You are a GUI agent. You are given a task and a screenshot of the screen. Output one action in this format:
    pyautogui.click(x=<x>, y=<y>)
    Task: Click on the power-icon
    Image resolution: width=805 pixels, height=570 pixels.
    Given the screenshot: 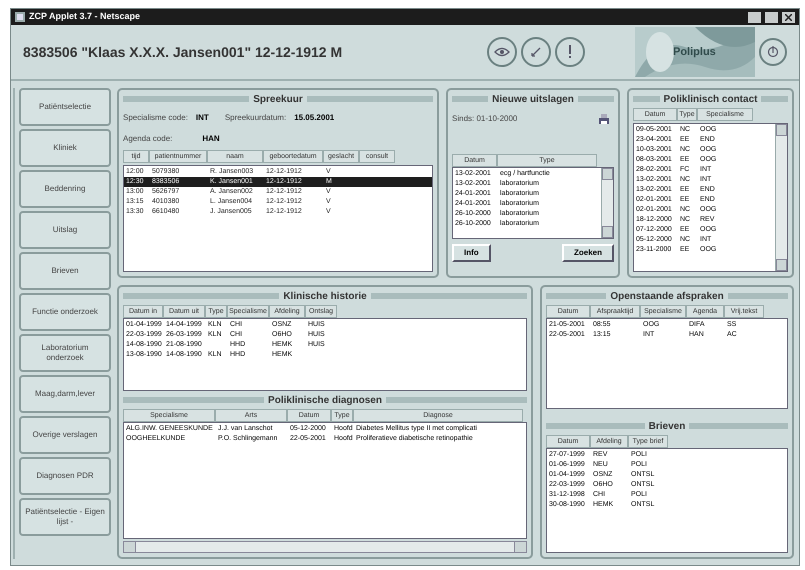 What is the action you would take?
    pyautogui.click(x=773, y=52)
    